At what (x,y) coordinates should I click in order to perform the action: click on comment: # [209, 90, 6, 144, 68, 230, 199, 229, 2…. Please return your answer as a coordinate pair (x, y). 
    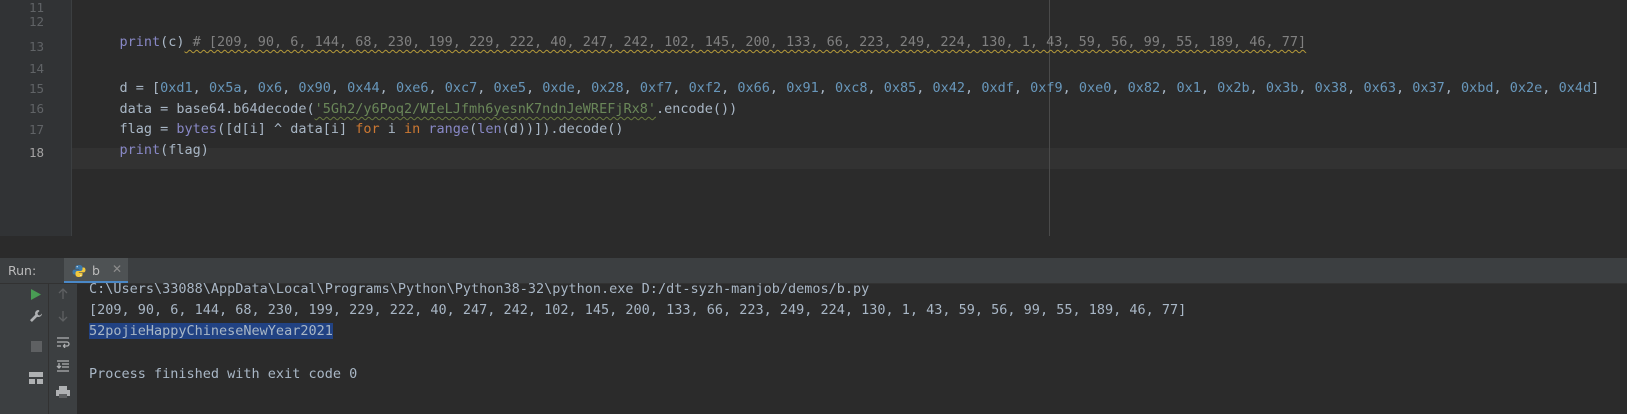
    Looking at the image, I should click on (745, 42).